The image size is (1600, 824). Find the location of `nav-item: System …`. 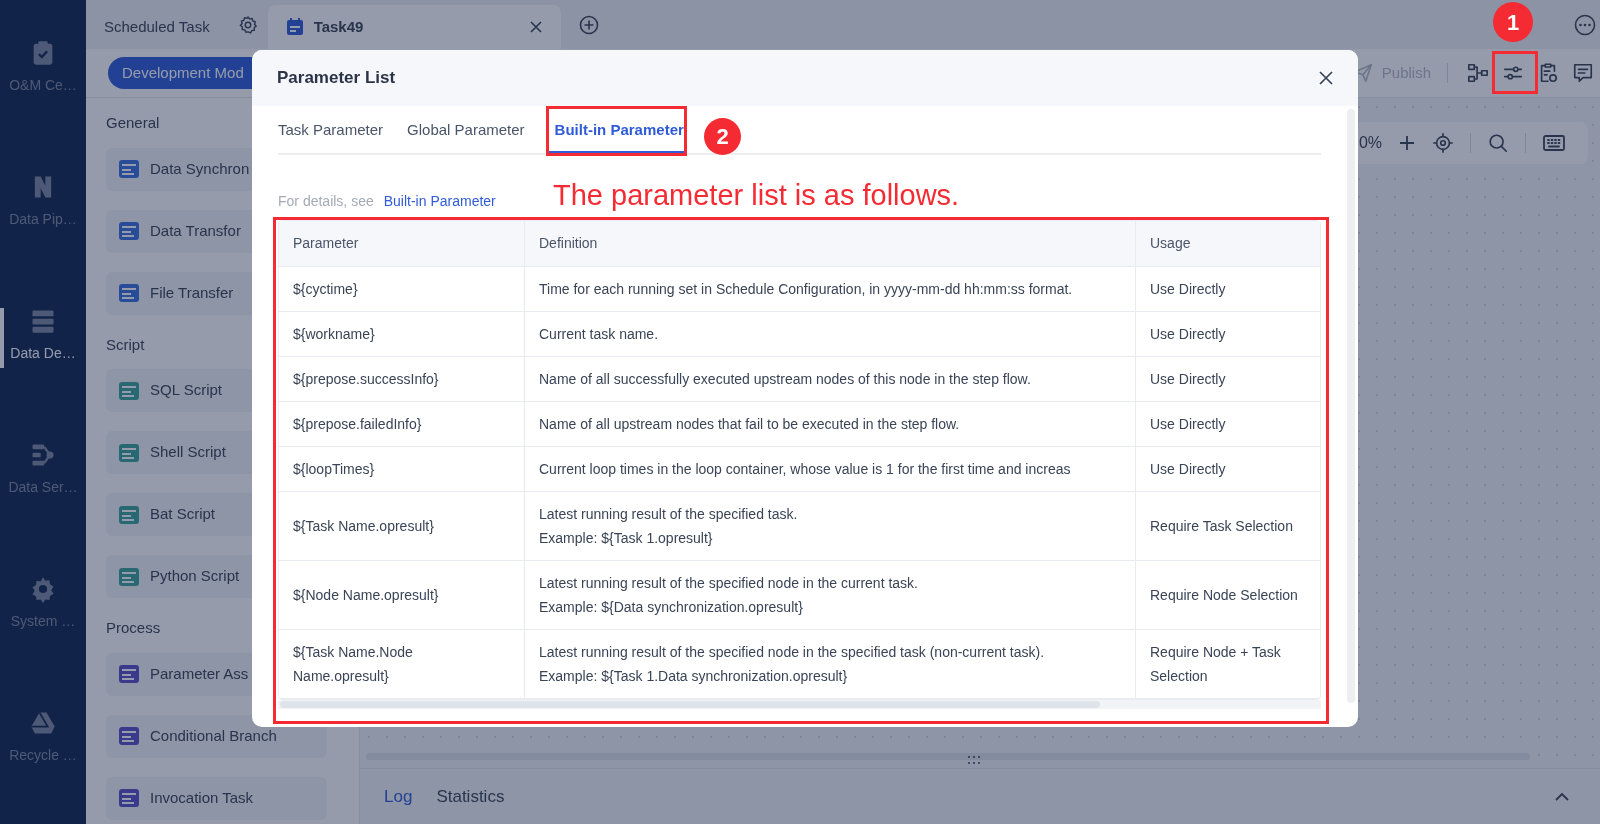

nav-item: System … is located at coordinates (43, 603).